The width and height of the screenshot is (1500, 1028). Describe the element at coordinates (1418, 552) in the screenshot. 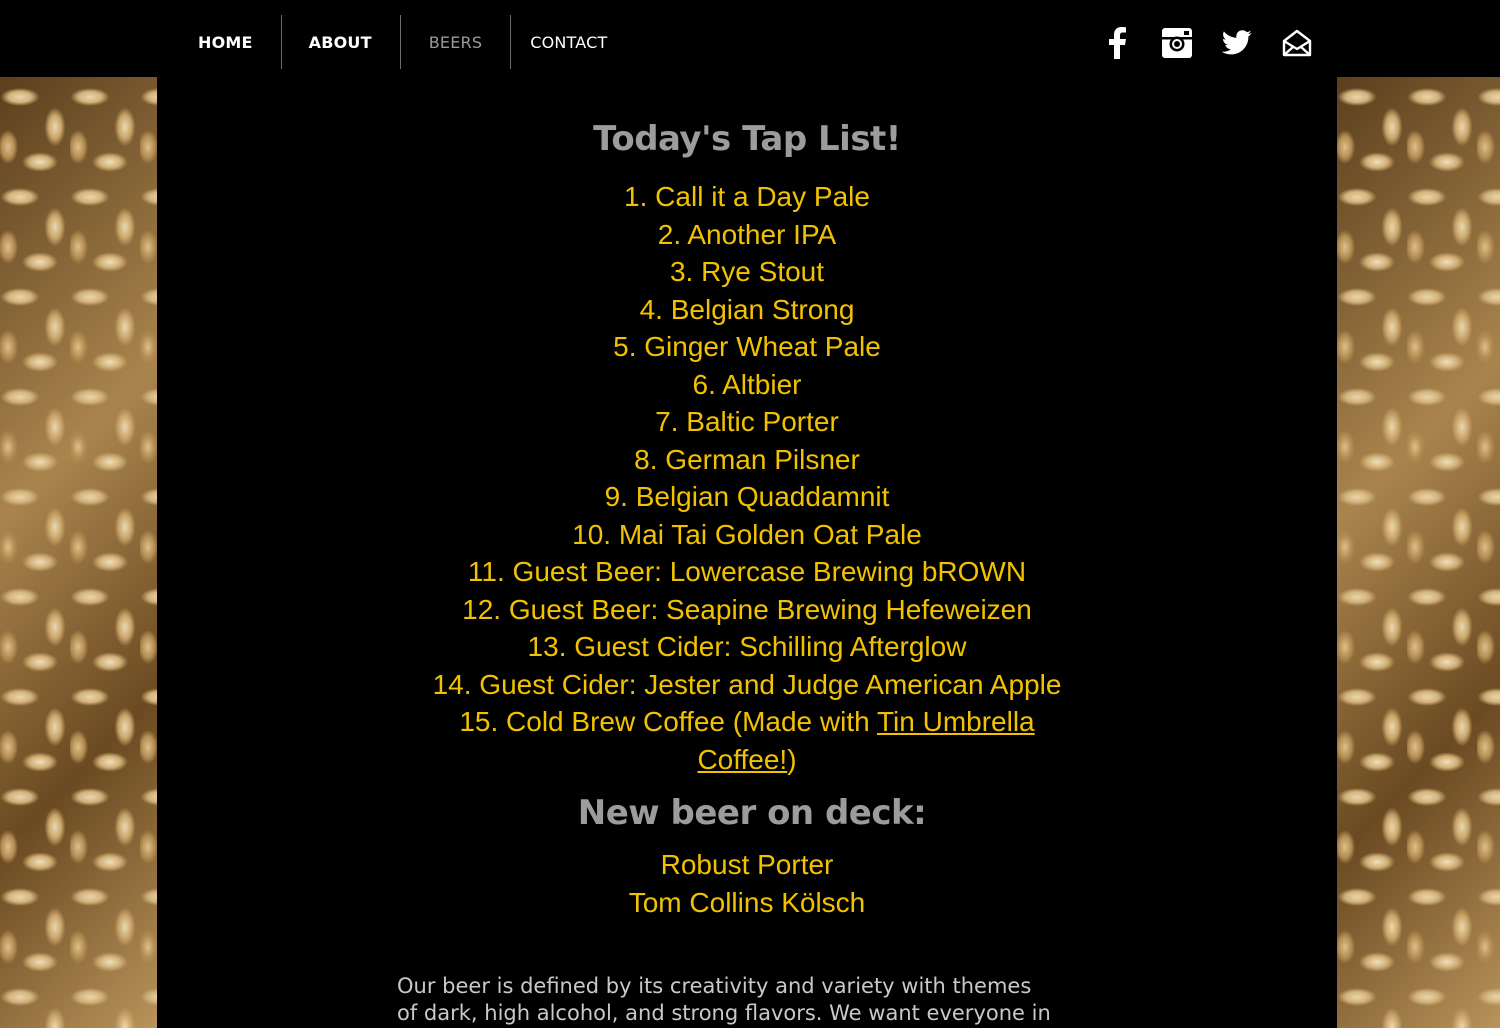

I see `grain-background-right` at that location.